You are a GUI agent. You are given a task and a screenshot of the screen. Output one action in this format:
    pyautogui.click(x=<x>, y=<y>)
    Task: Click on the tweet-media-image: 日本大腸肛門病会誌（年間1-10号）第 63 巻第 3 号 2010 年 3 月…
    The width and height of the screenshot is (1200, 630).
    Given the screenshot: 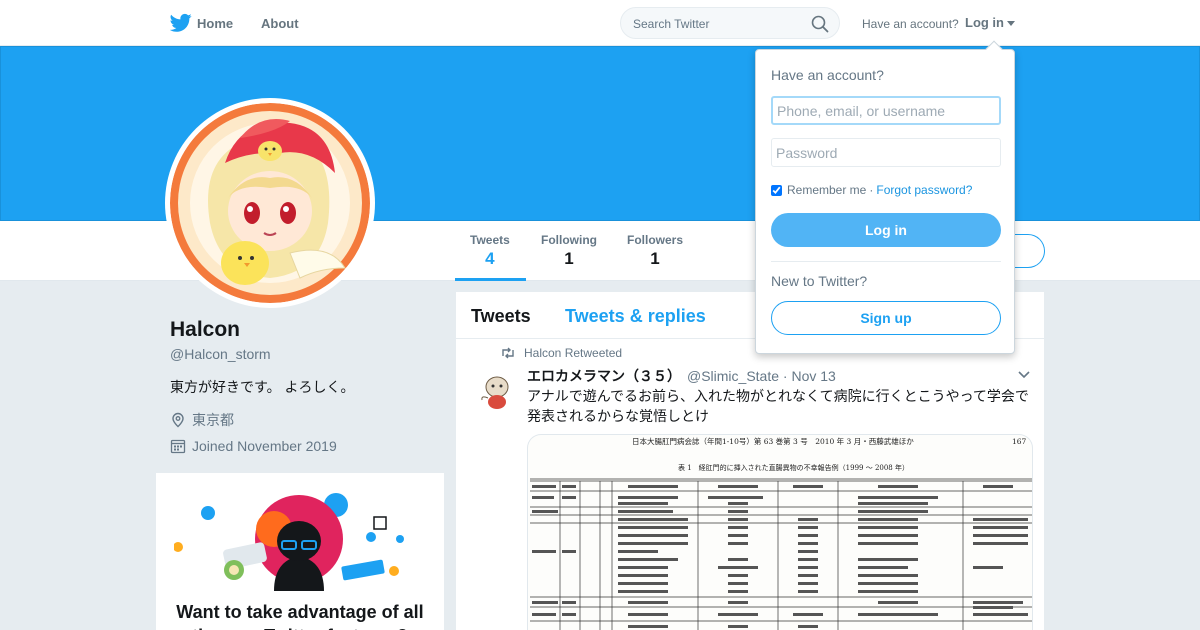 What is the action you would take?
    pyautogui.click(x=780, y=532)
    